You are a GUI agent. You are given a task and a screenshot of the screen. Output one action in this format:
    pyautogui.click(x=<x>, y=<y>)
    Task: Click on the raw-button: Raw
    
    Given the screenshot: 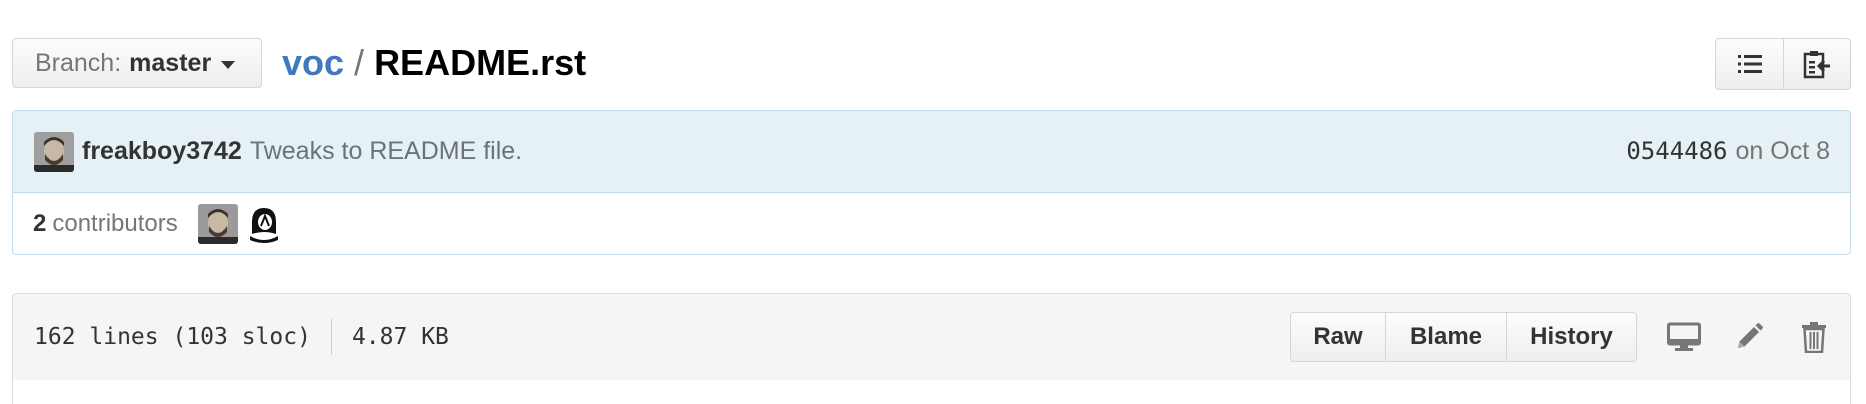 What is the action you would take?
    pyautogui.click(x=1338, y=337)
    